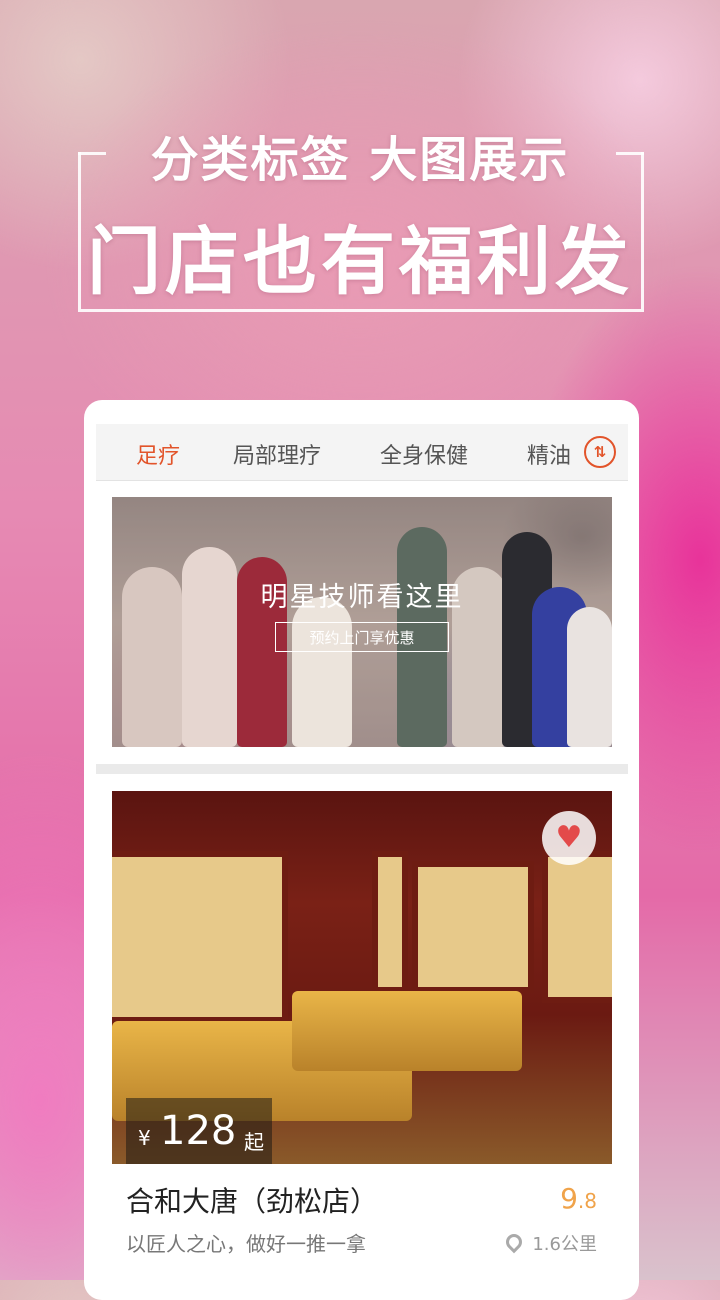 This screenshot has width=720, height=1300. Describe the element at coordinates (362, 597) in the screenshot. I see `banner-title: 明星技师看这里` at that location.